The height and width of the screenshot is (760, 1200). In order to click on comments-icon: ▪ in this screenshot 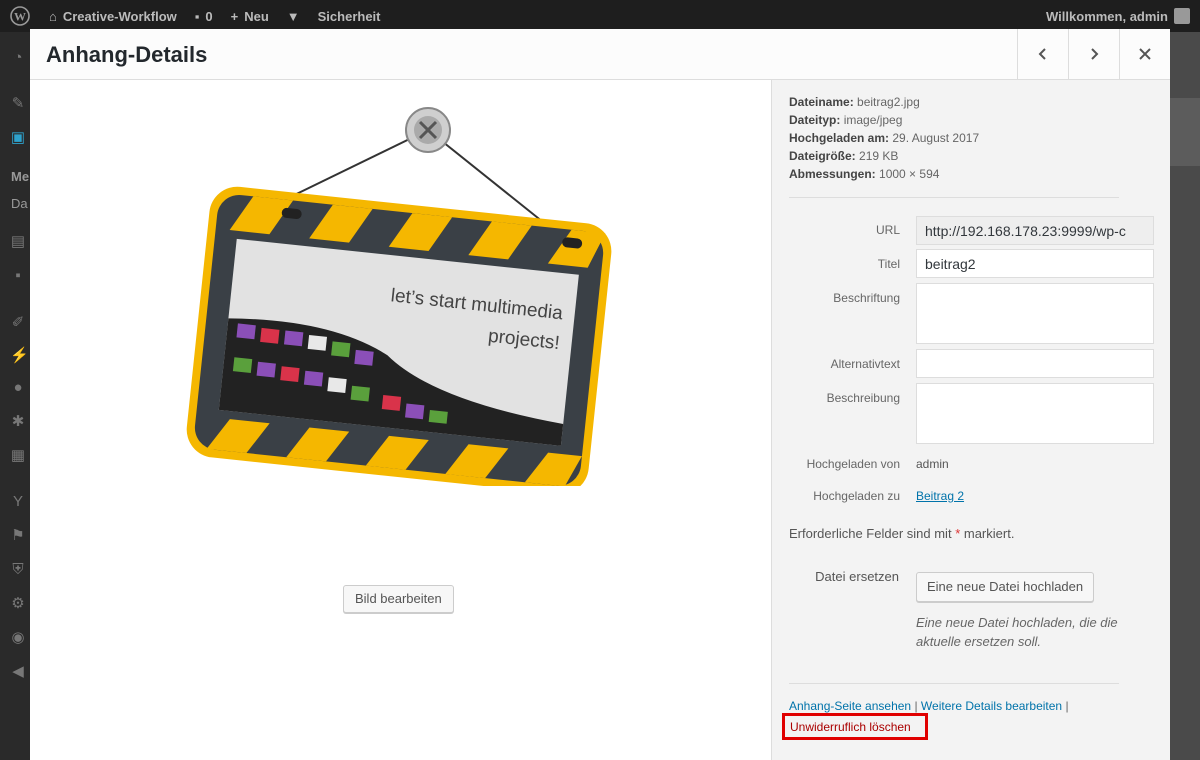, I will do `click(18, 276)`.